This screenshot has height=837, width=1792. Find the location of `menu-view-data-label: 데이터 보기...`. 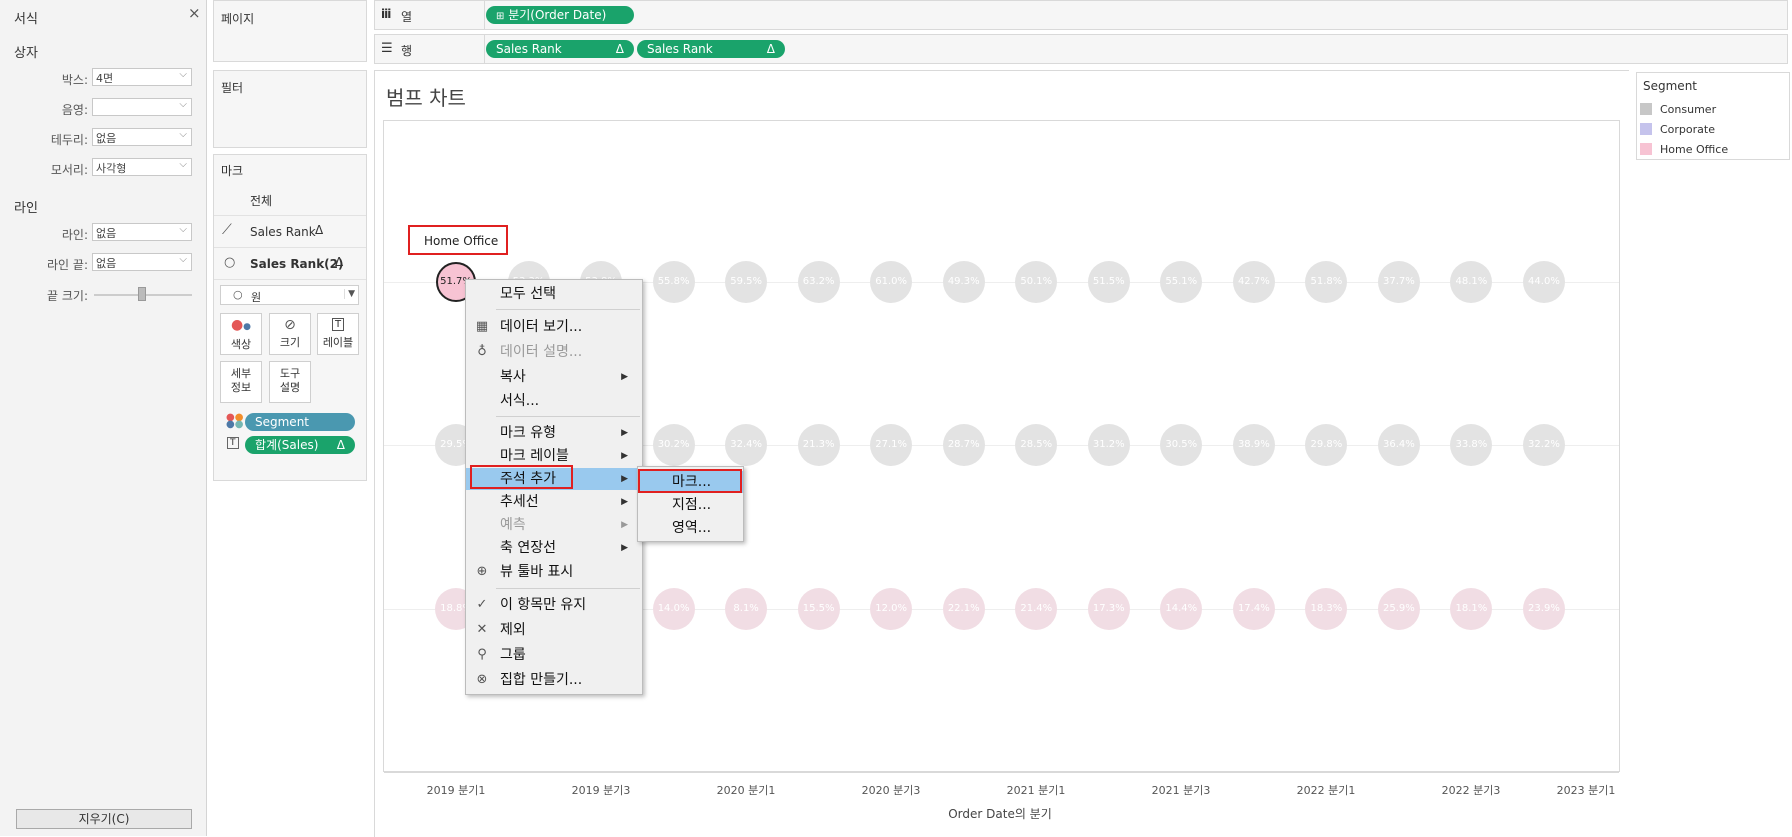

menu-view-data-label: 데이터 보기... is located at coordinates (541, 327).